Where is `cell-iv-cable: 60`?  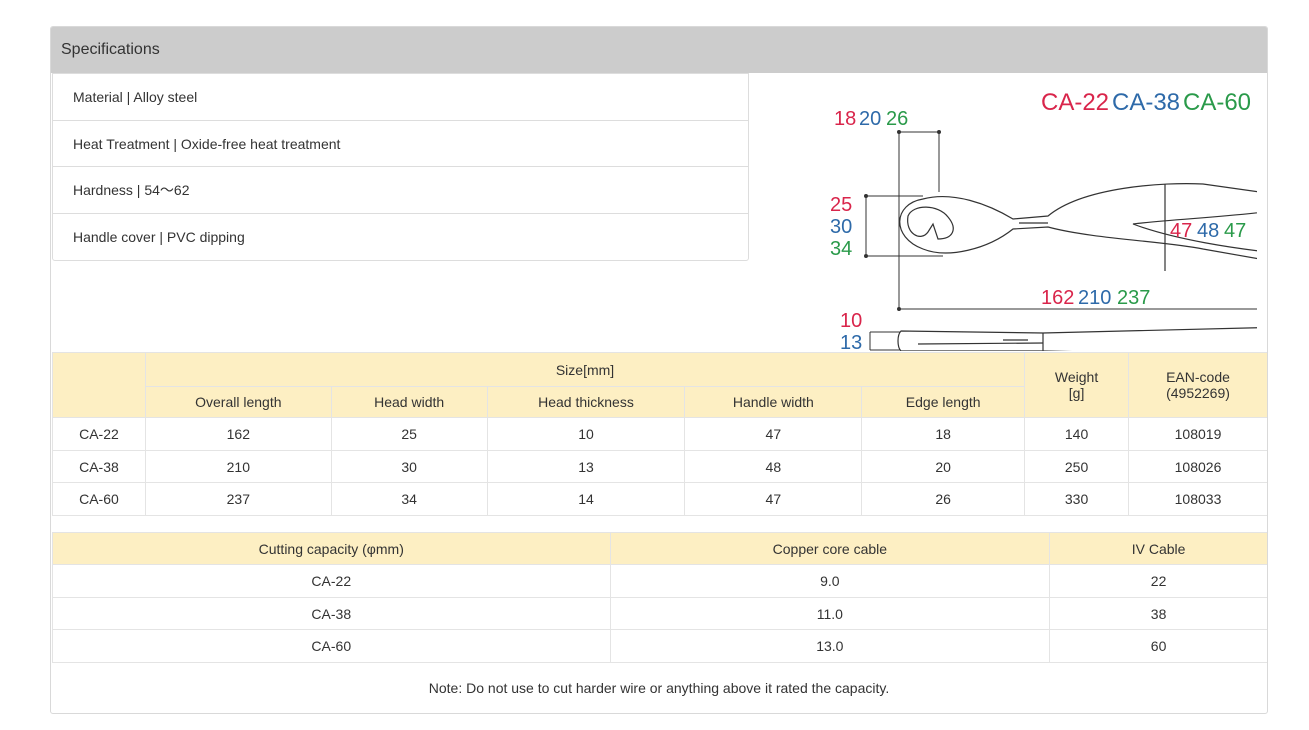
cell-iv-cable: 60 is located at coordinates (1158, 646).